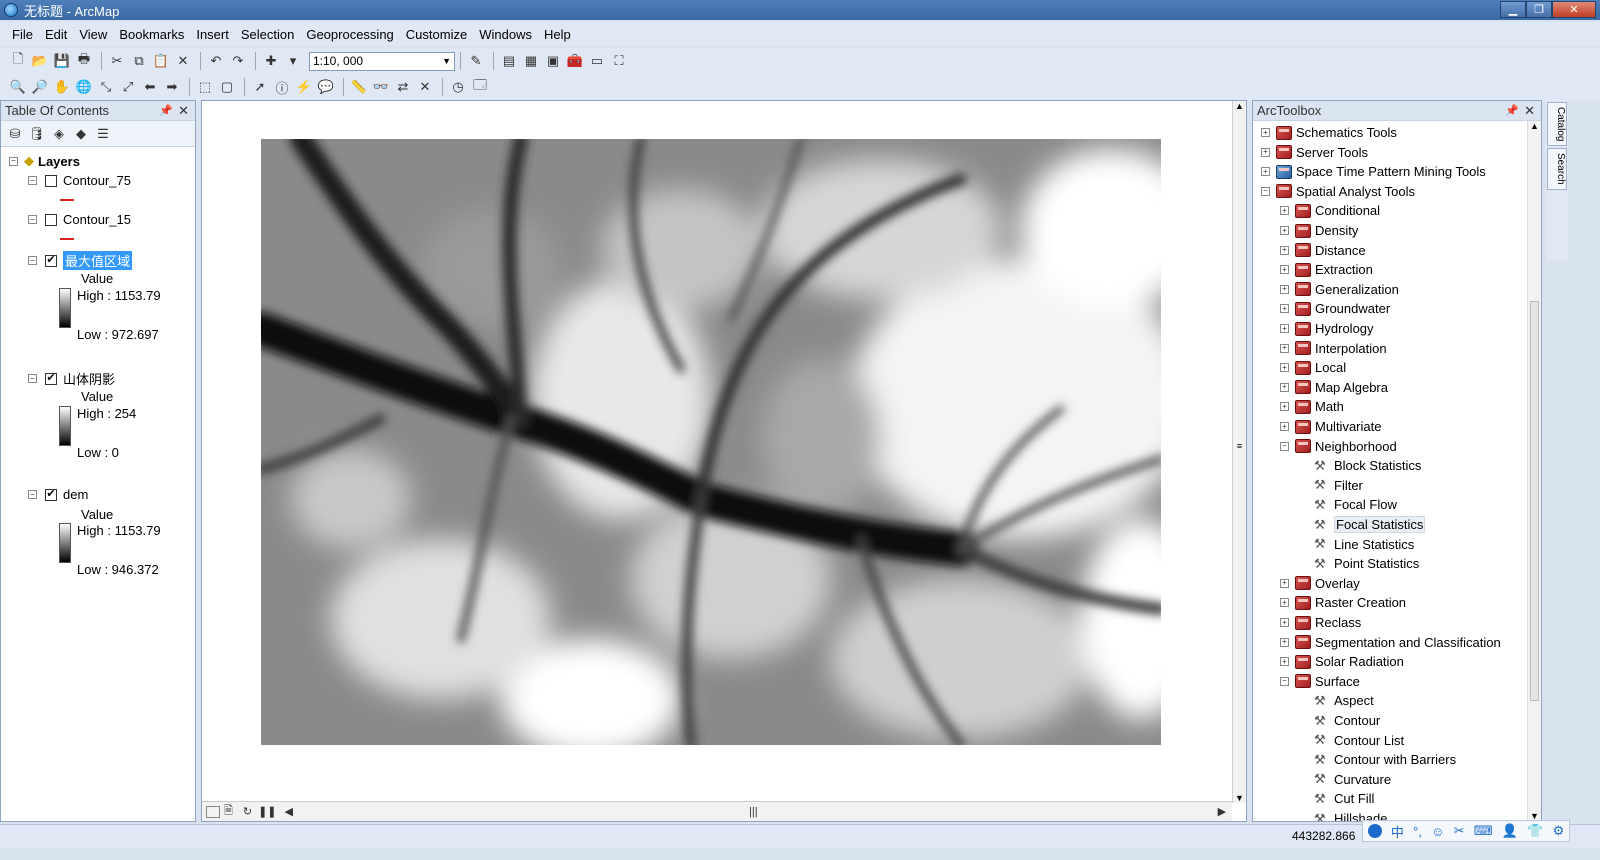 The height and width of the screenshot is (860, 1600). I want to click on undo-icon: ↶, so click(216, 61).